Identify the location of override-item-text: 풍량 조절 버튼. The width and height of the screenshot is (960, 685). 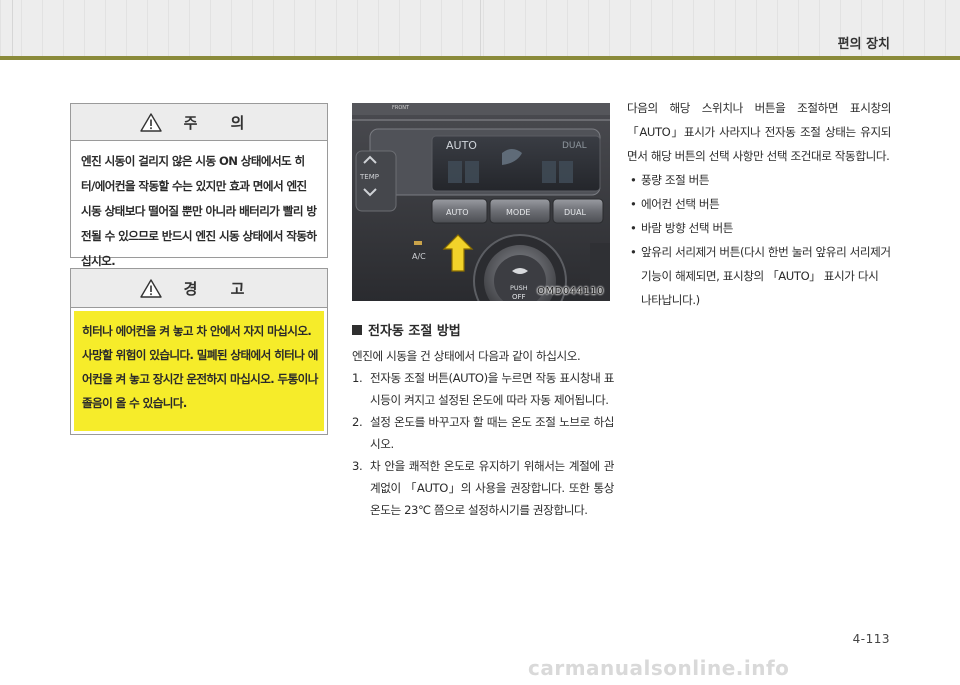
(675, 180).